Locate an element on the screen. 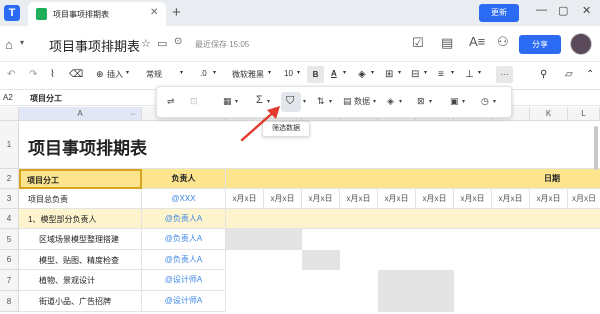 This screenshot has width=600, height=314. font-family-select: 微软雅黑 is located at coordinates (248, 74).